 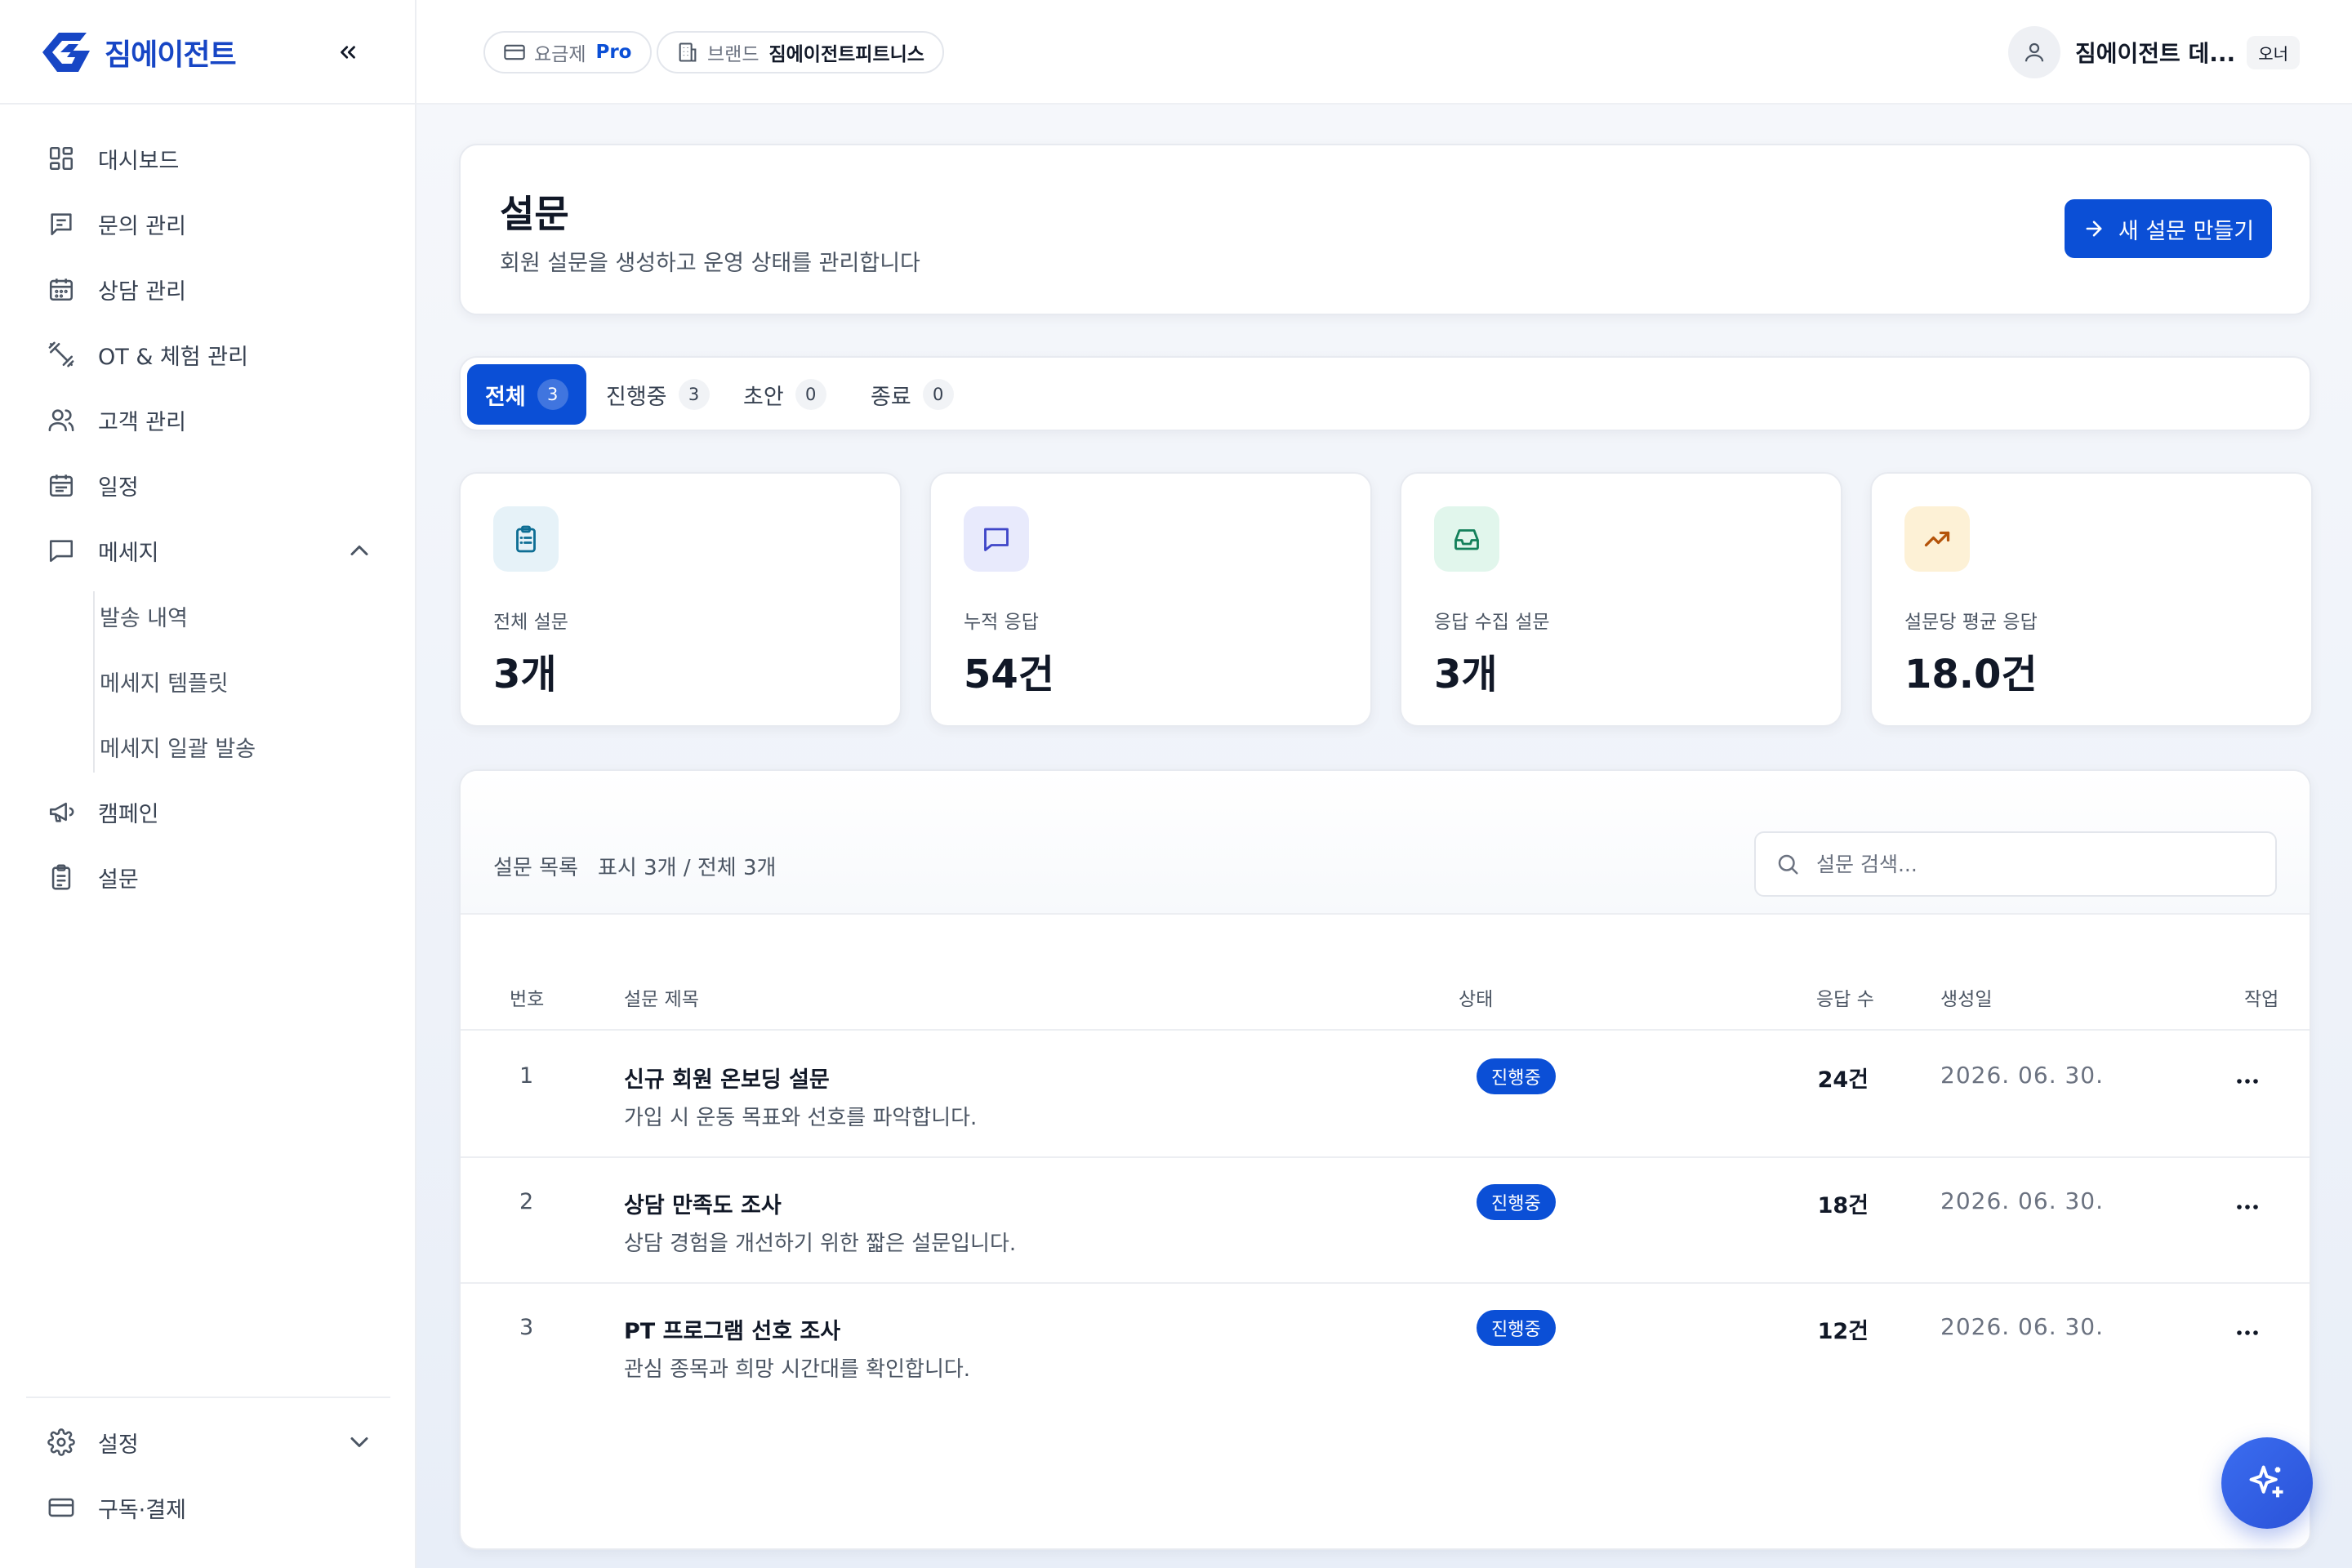 What do you see at coordinates (359, 550) in the screenshot?
I see `chevron-up-icon` at bounding box center [359, 550].